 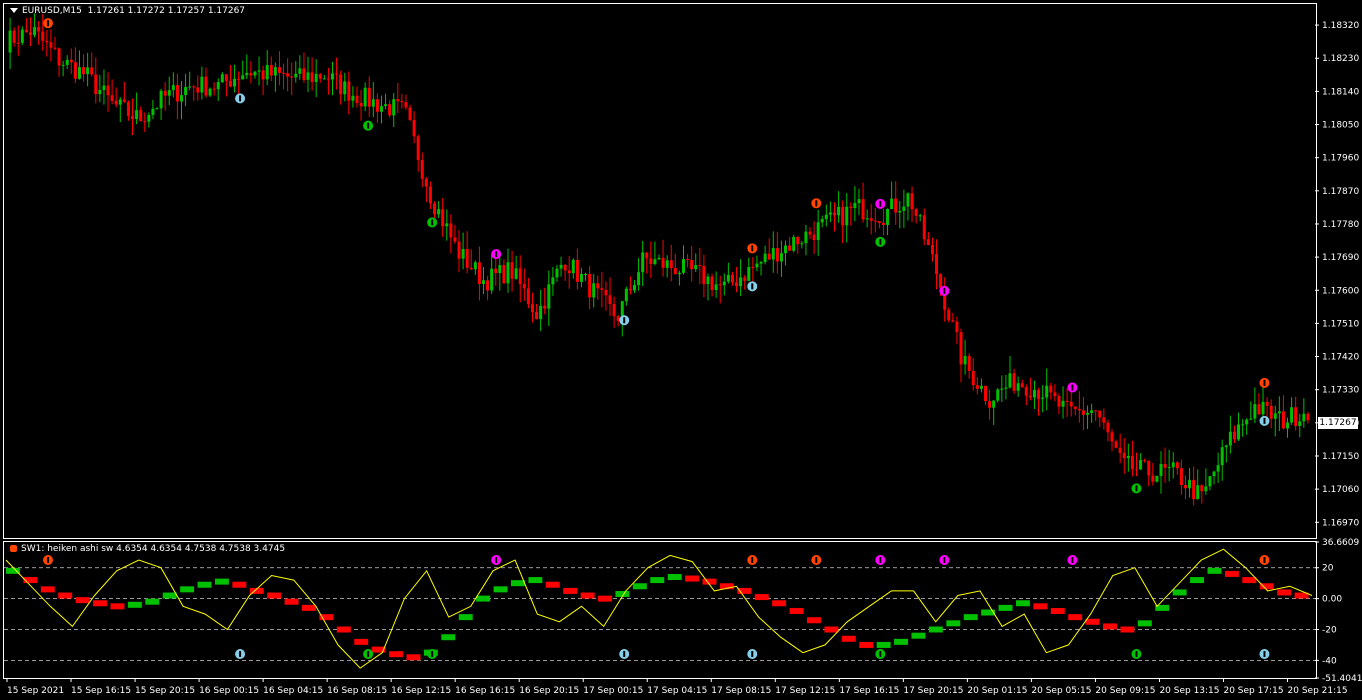 What do you see at coordinates (1061, 691) in the screenshot?
I see `time-tick-label: 20 Sep 05:15` at bounding box center [1061, 691].